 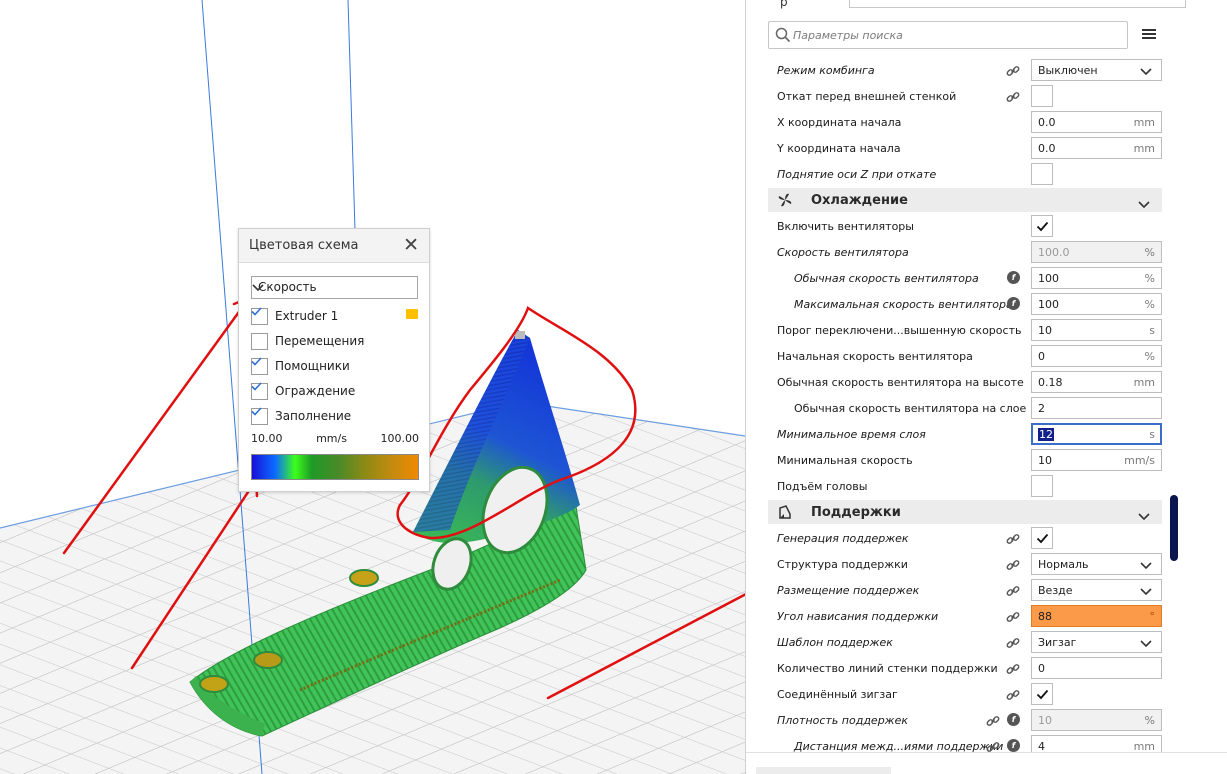 I want to click on color-scheme-select: Скорость, so click(x=334, y=287).